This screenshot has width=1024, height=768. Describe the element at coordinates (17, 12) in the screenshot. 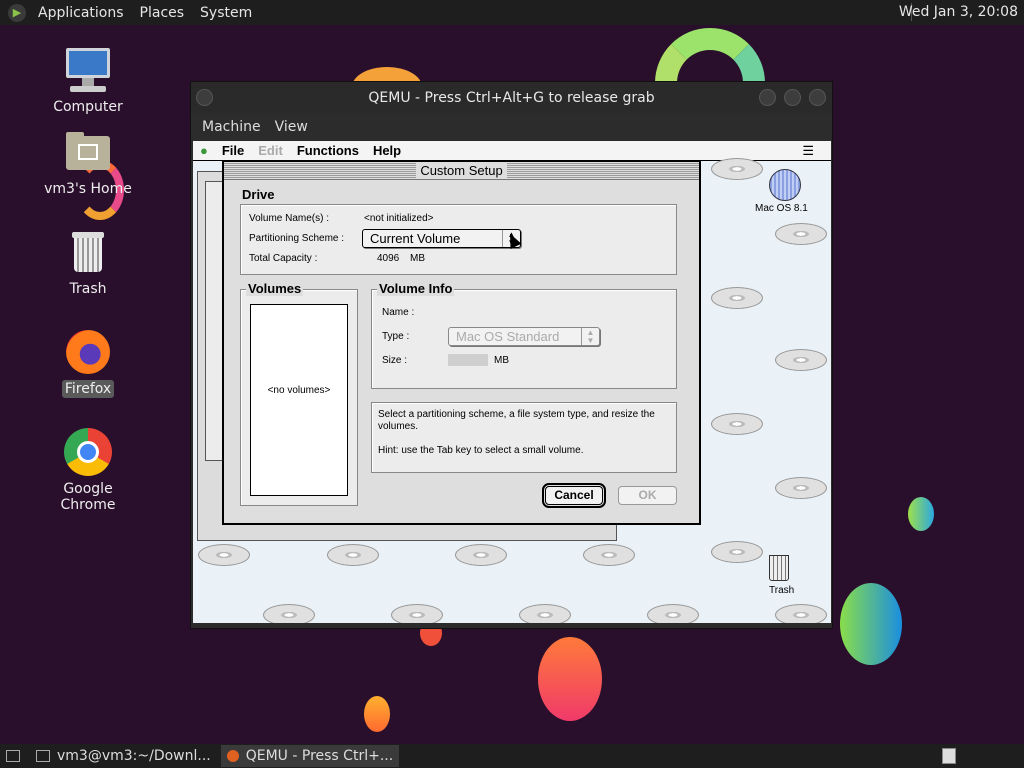

I see `distro-logo-icon: ▶` at that location.